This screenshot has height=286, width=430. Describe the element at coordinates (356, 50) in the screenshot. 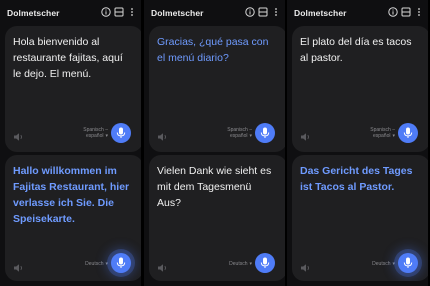

I see `source-transcript: El plato del día es tacos al pastor.` at that location.